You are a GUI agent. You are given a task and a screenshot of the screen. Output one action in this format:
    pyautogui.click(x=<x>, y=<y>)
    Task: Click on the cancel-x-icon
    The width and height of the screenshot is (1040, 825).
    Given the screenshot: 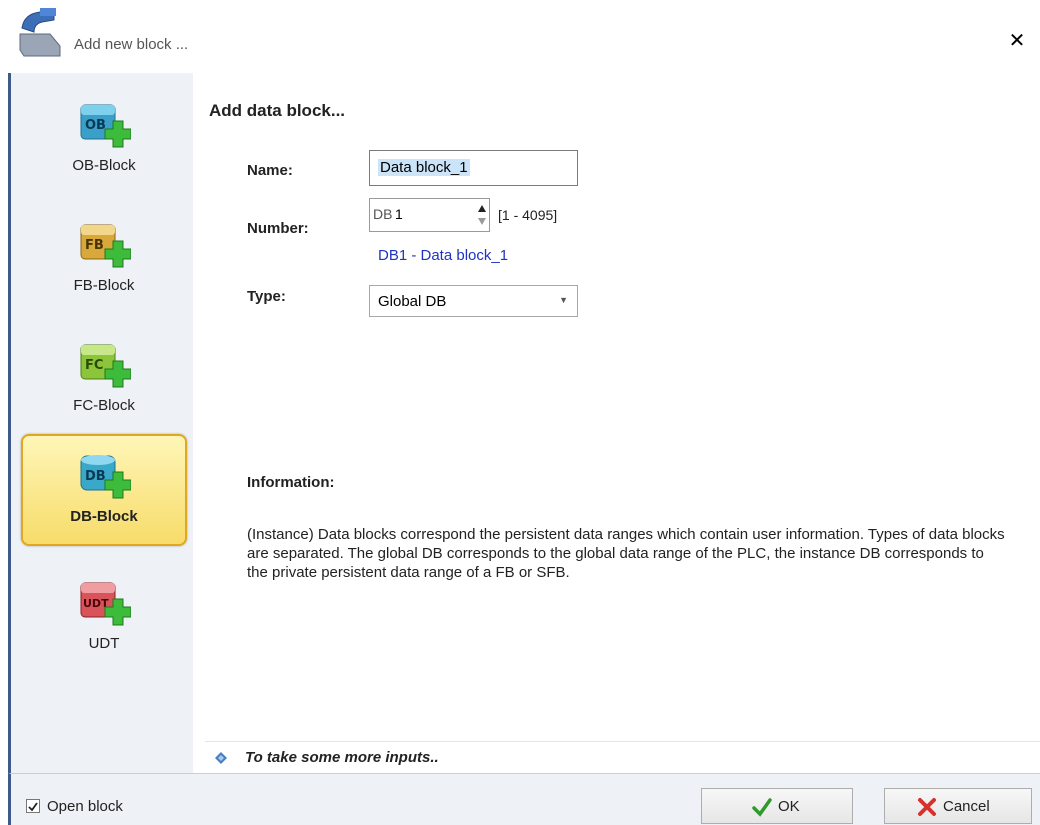 What is the action you would take?
    pyautogui.click(x=927, y=807)
    